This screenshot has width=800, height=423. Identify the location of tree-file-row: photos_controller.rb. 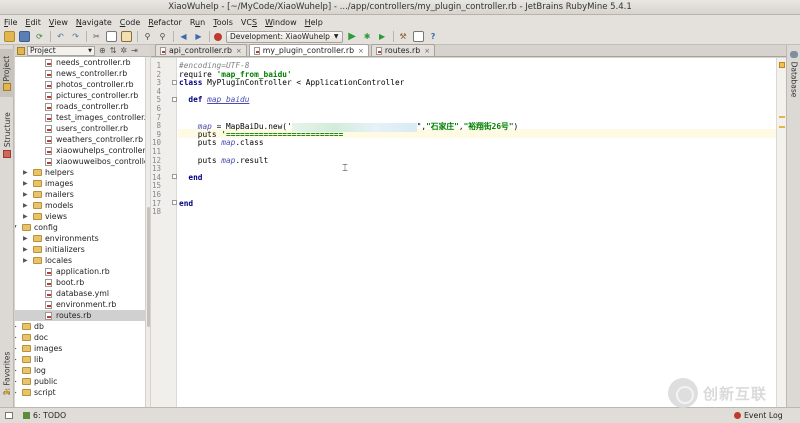
(80, 84).